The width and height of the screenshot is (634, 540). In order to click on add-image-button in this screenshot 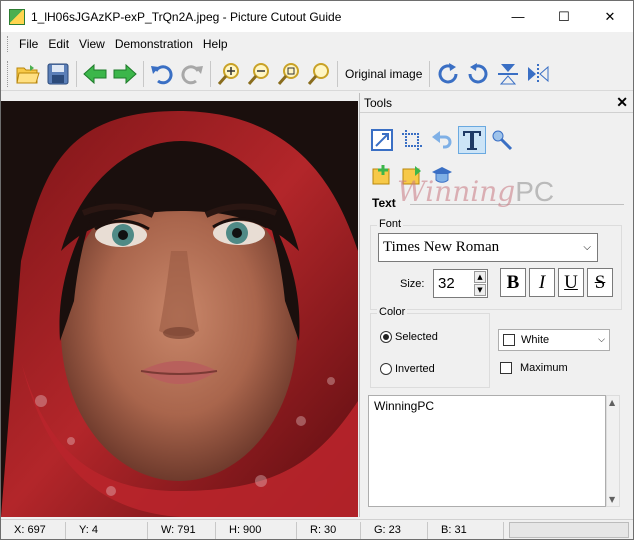, I will do `click(382, 175)`.